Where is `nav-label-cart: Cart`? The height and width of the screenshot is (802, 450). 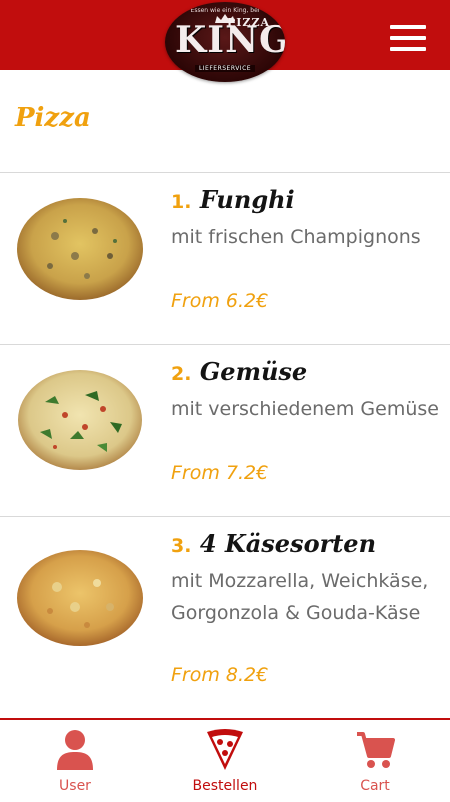 nav-label-cart: Cart is located at coordinates (375, 786).